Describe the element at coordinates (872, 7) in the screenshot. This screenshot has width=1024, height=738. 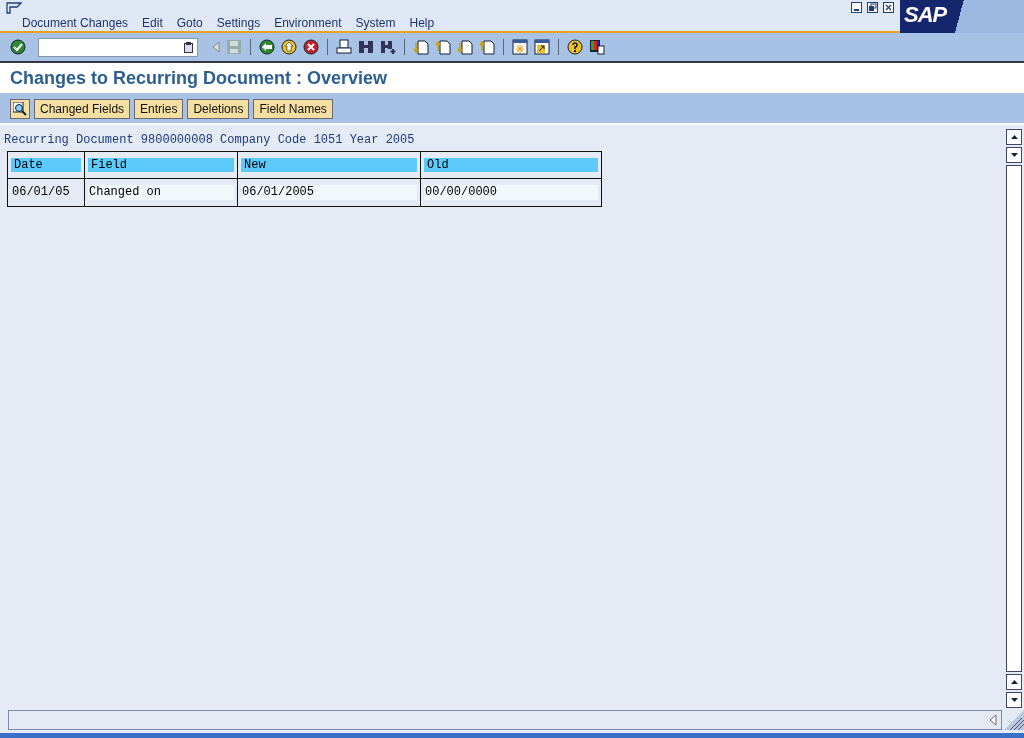
I see `restore-icon` at that location.